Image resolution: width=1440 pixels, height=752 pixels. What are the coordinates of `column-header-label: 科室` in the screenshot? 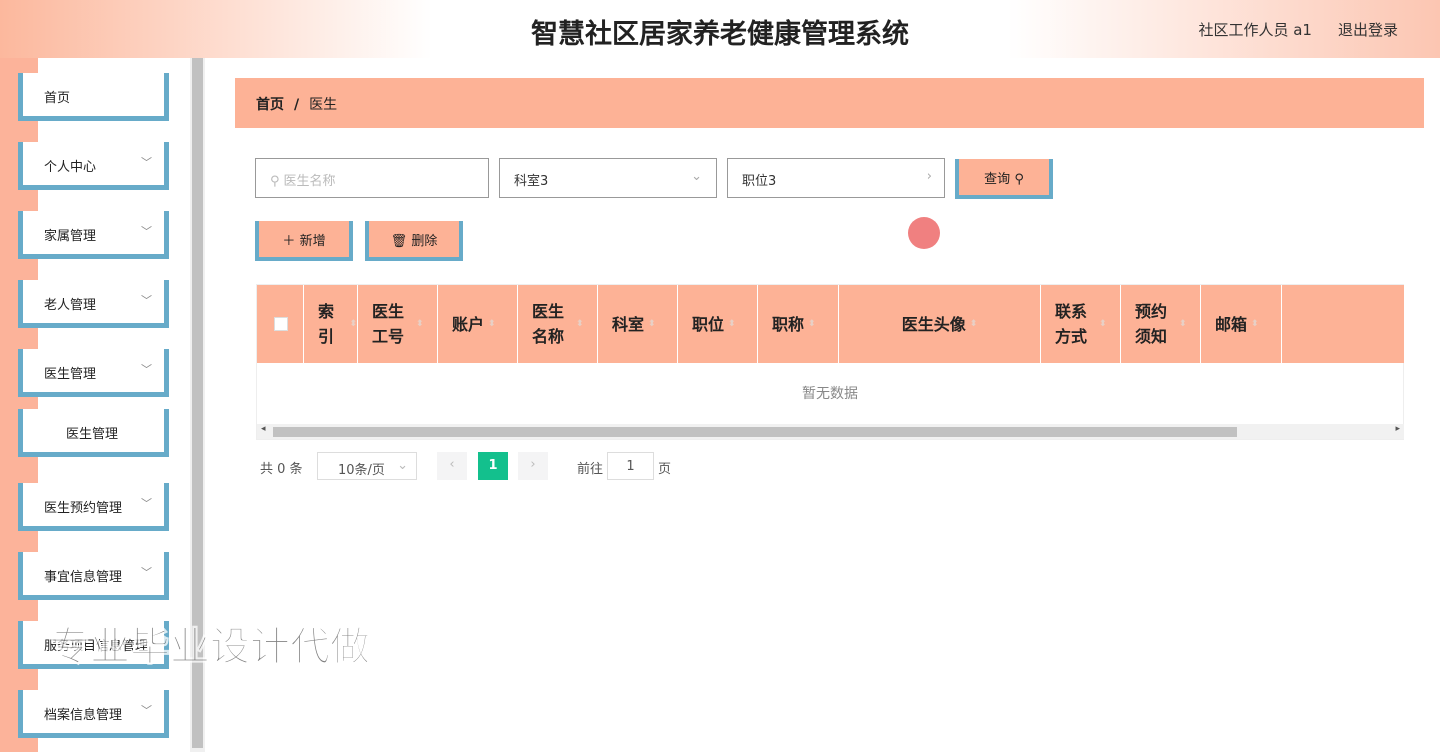 It's located at (628, 324).